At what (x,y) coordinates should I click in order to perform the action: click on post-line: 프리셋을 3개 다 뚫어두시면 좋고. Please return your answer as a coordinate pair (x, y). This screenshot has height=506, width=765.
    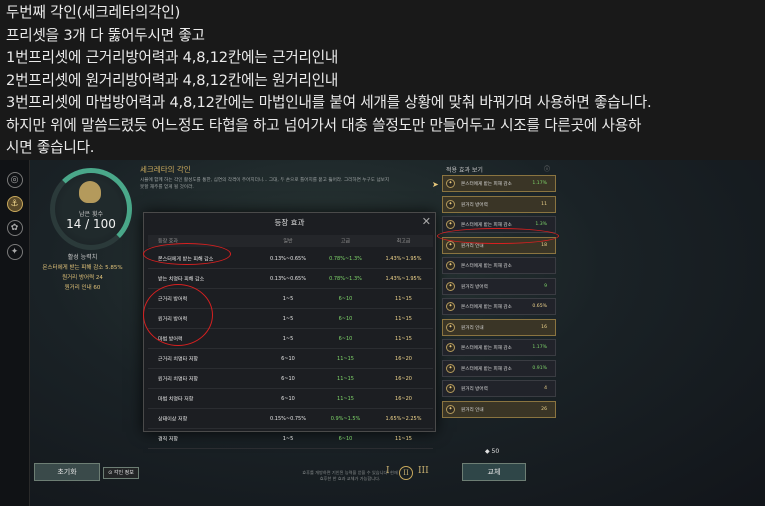
    Looking at the image, I should click on (105, 35).